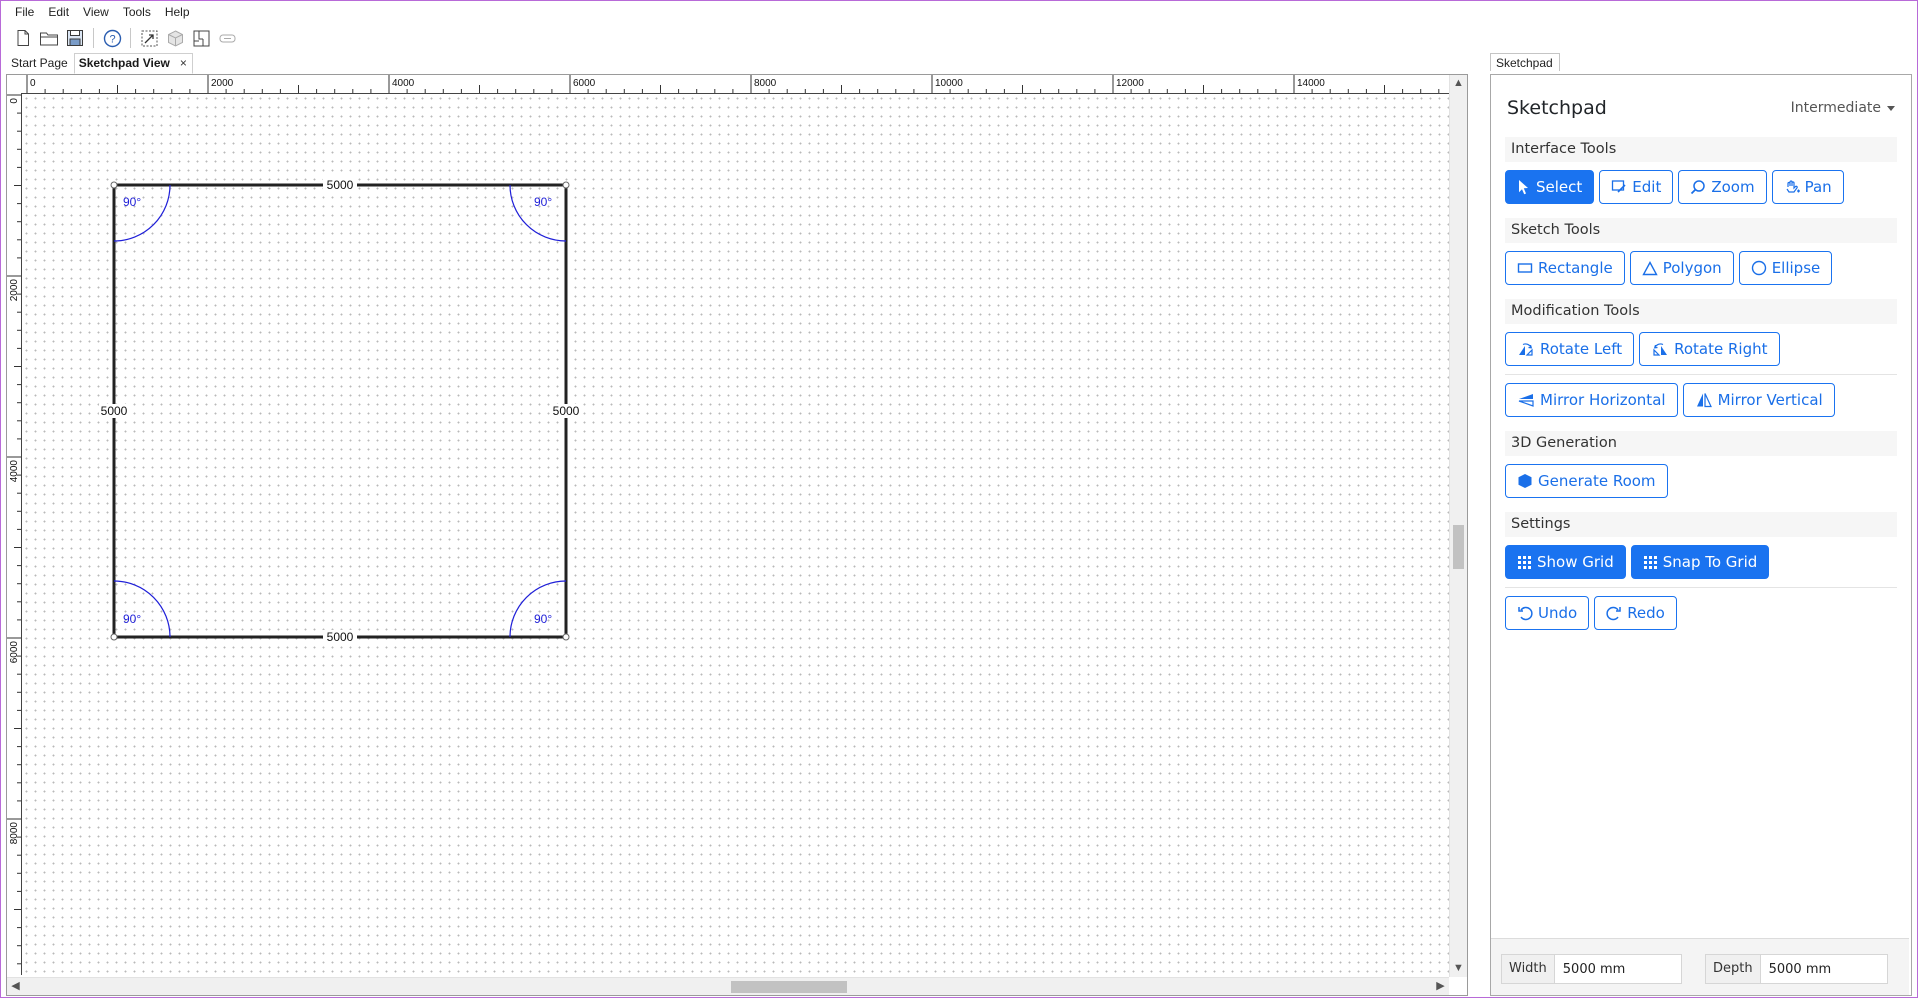 The image size is (1918, 998). Describe the element at coordinates (1440, 986) in the screenshot. I see `scroll-right-icon: ▶` at that location.